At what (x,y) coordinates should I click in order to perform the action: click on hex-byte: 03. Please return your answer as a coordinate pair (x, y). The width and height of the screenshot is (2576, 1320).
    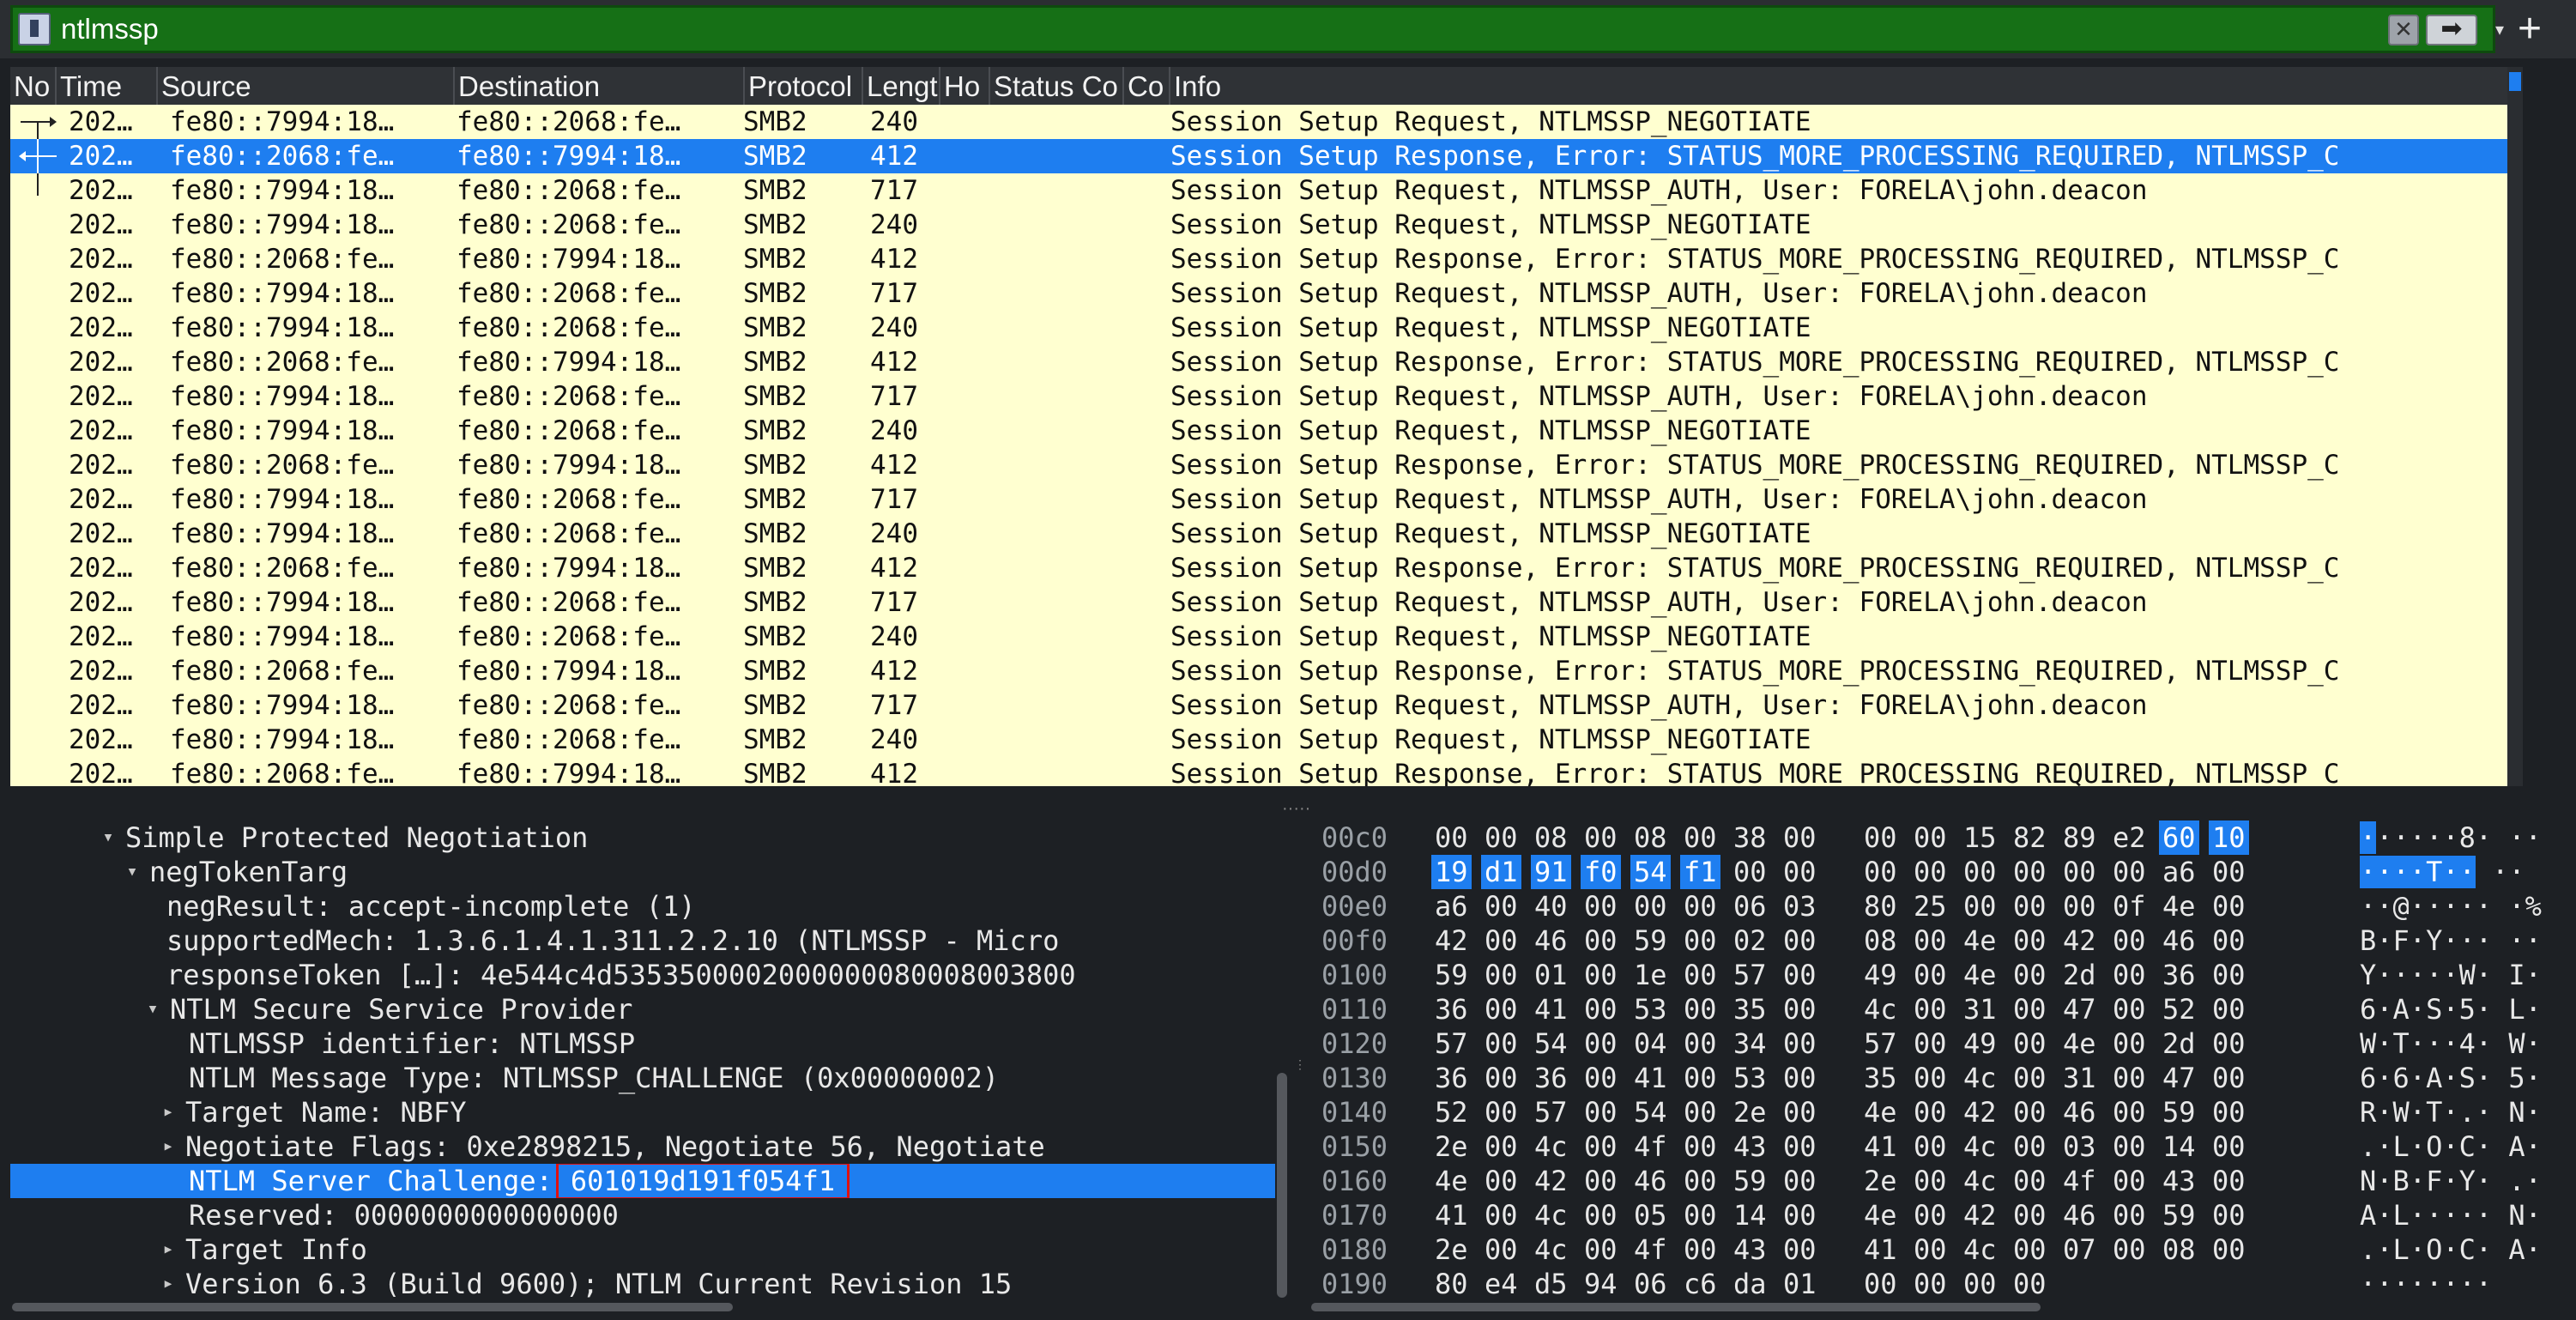
    Looking at the image, I should click on (2079, 1146).